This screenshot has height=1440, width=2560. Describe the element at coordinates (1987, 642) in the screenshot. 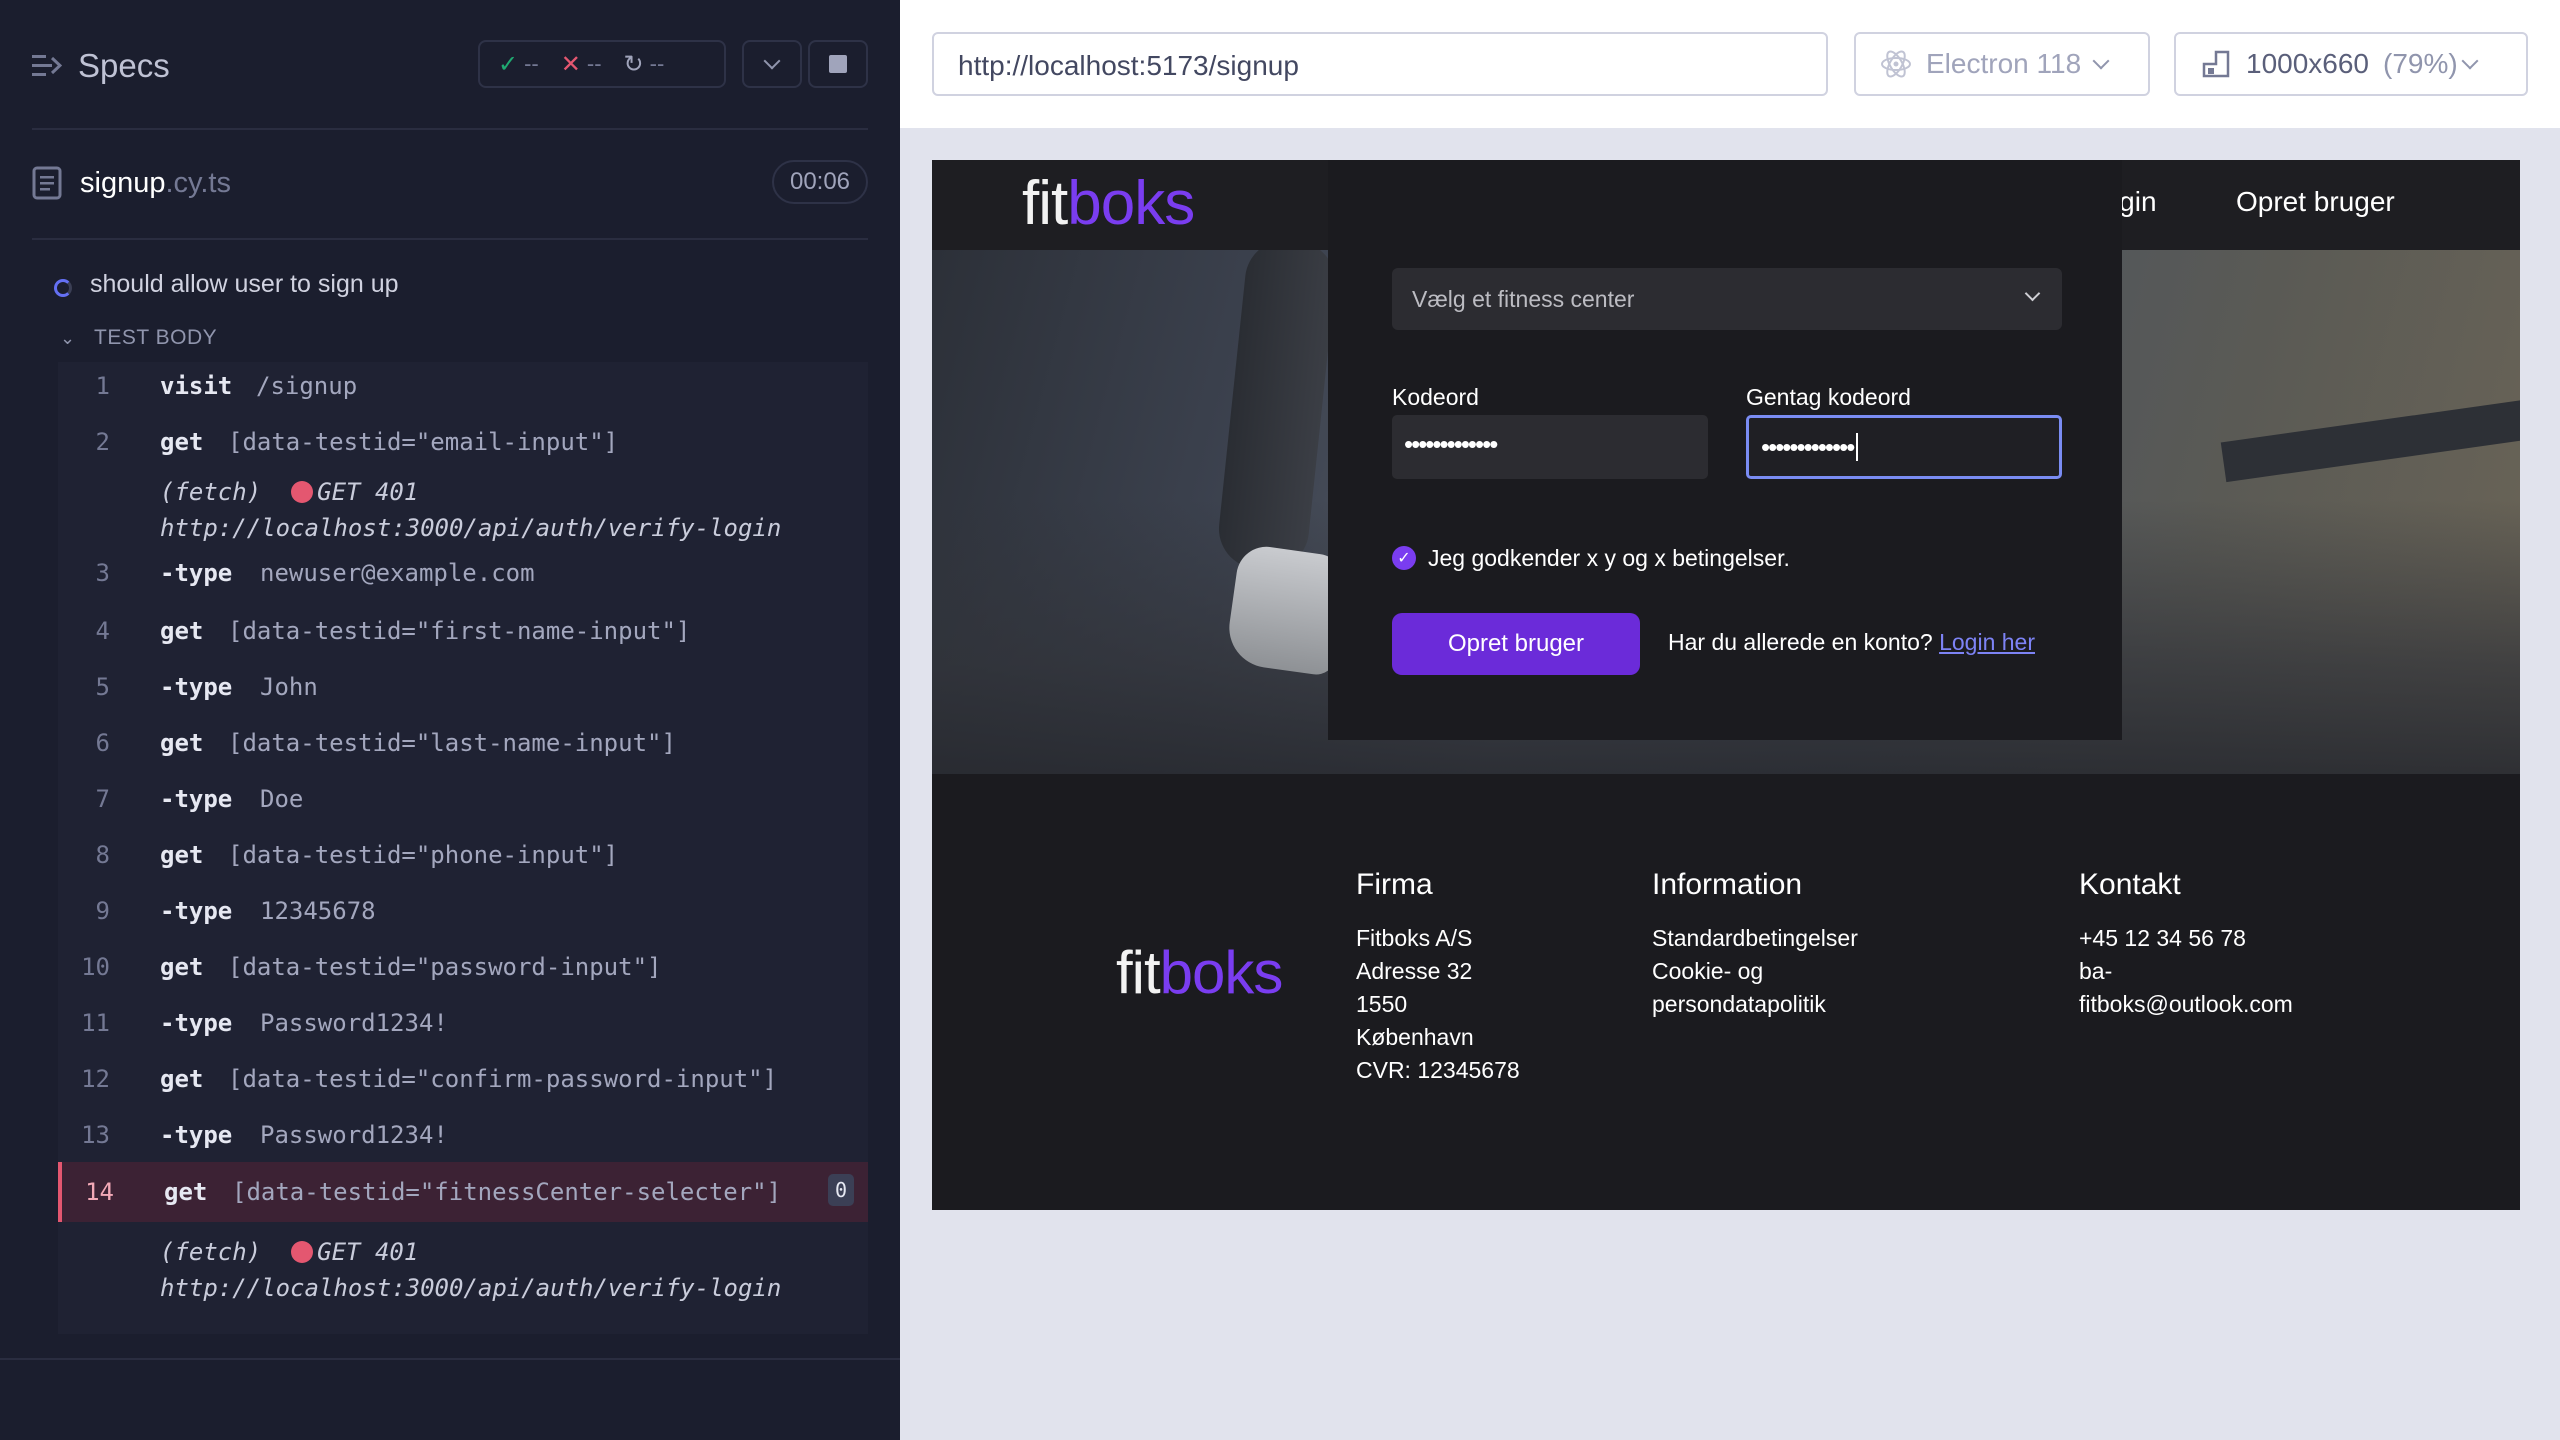

I see `login-here-link: Login her` at that location.